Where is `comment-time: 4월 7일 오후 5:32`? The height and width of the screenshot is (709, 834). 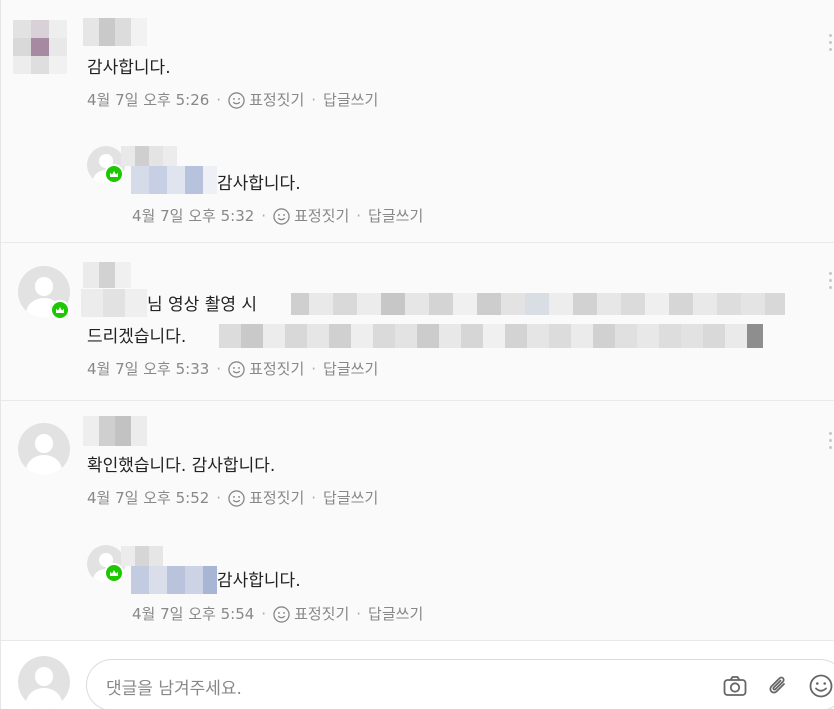
comment-time: 4월 7일 오후 5:32 is located at coordinates (193, 216).